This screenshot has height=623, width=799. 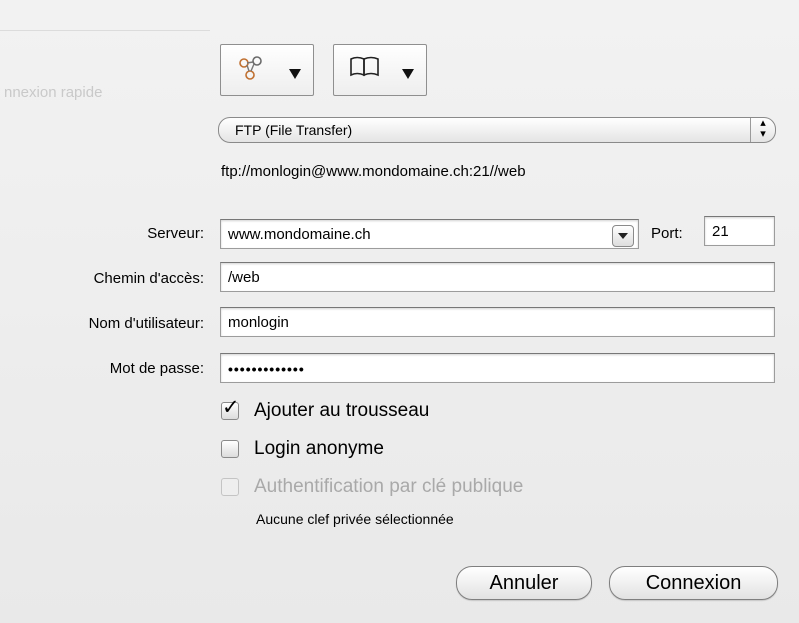 I want to click on protocol-selected-label: FTP (File Transfer), so click(x=294, y=130).